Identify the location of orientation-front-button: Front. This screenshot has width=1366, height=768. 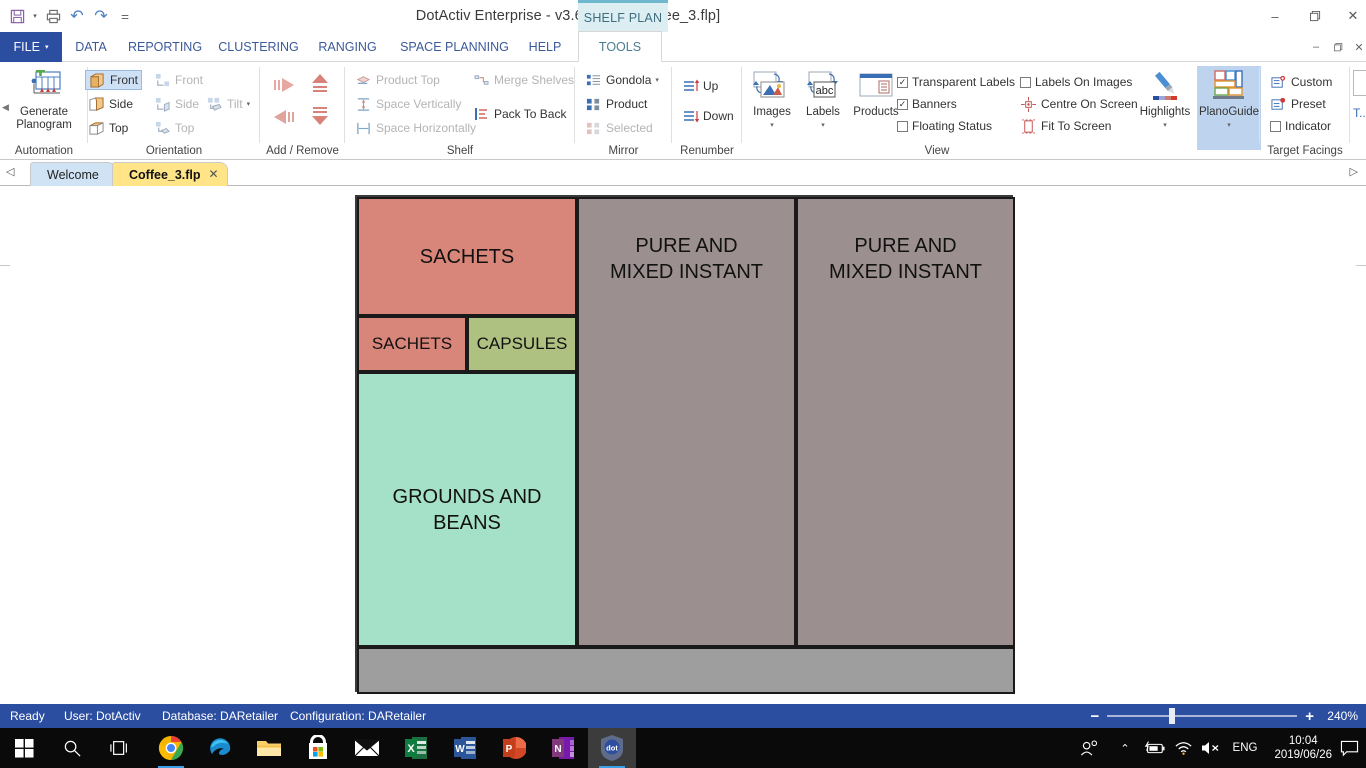
(114, 80).